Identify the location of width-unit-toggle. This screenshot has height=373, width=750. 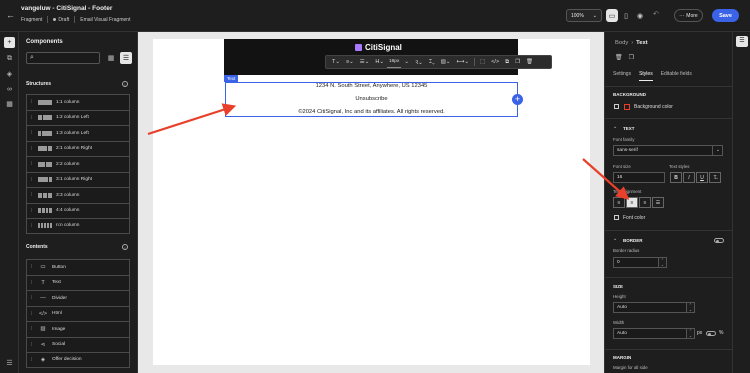
(711, 333).